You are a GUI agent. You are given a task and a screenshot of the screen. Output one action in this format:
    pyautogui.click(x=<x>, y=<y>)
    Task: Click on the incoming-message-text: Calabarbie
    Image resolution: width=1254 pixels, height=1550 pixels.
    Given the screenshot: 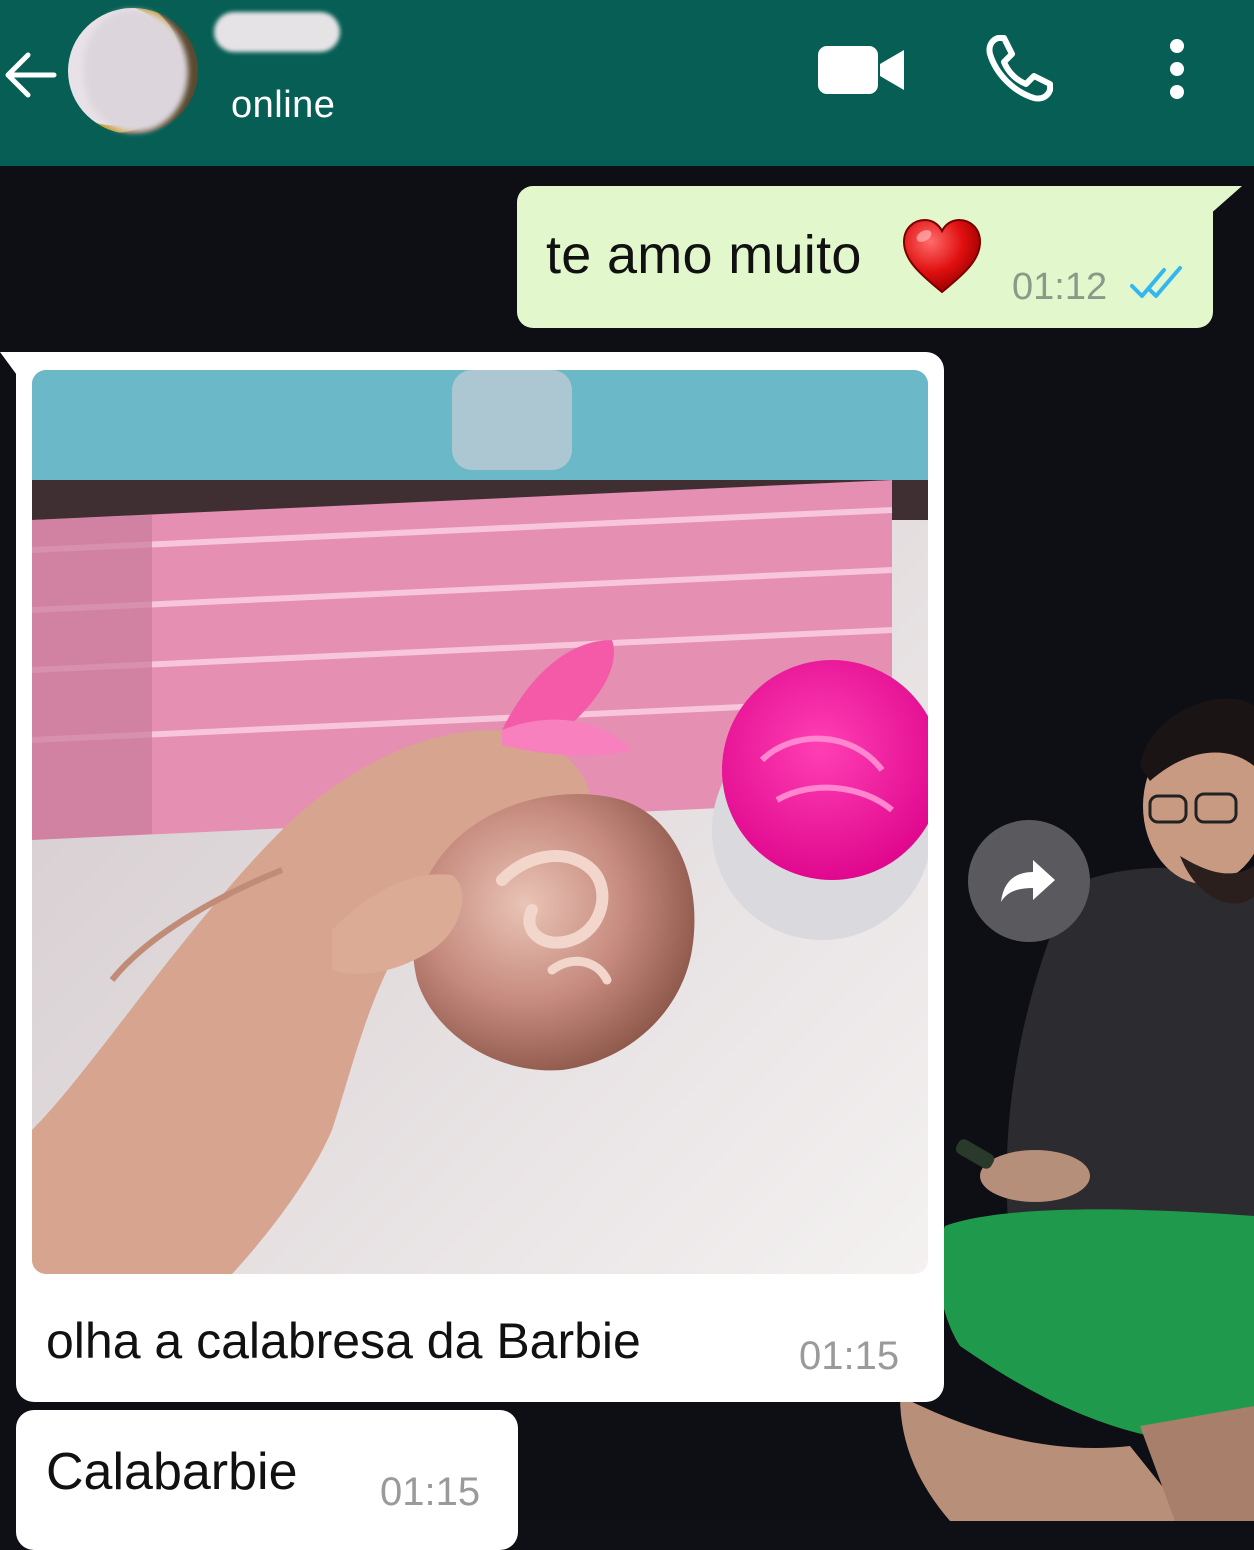 What is the action you would take?
    pyautogui.click(x=172, y=1472)
    